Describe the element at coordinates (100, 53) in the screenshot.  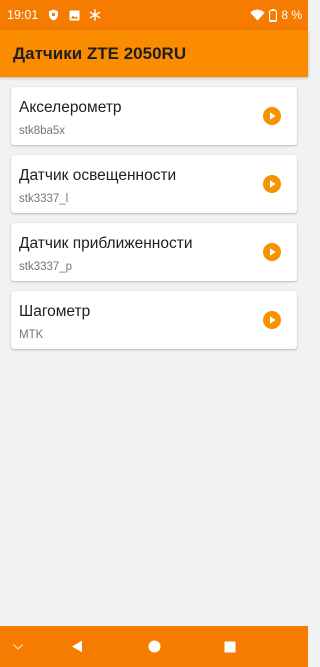
I see `page-title: Датчики ZTE 2050RU` at that location.